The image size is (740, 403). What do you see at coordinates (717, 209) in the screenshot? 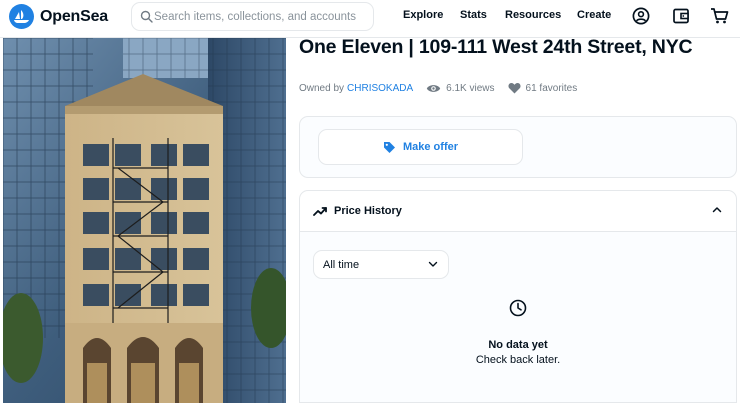
I see `chevron-up-icon` at bounding box center [717, 209].